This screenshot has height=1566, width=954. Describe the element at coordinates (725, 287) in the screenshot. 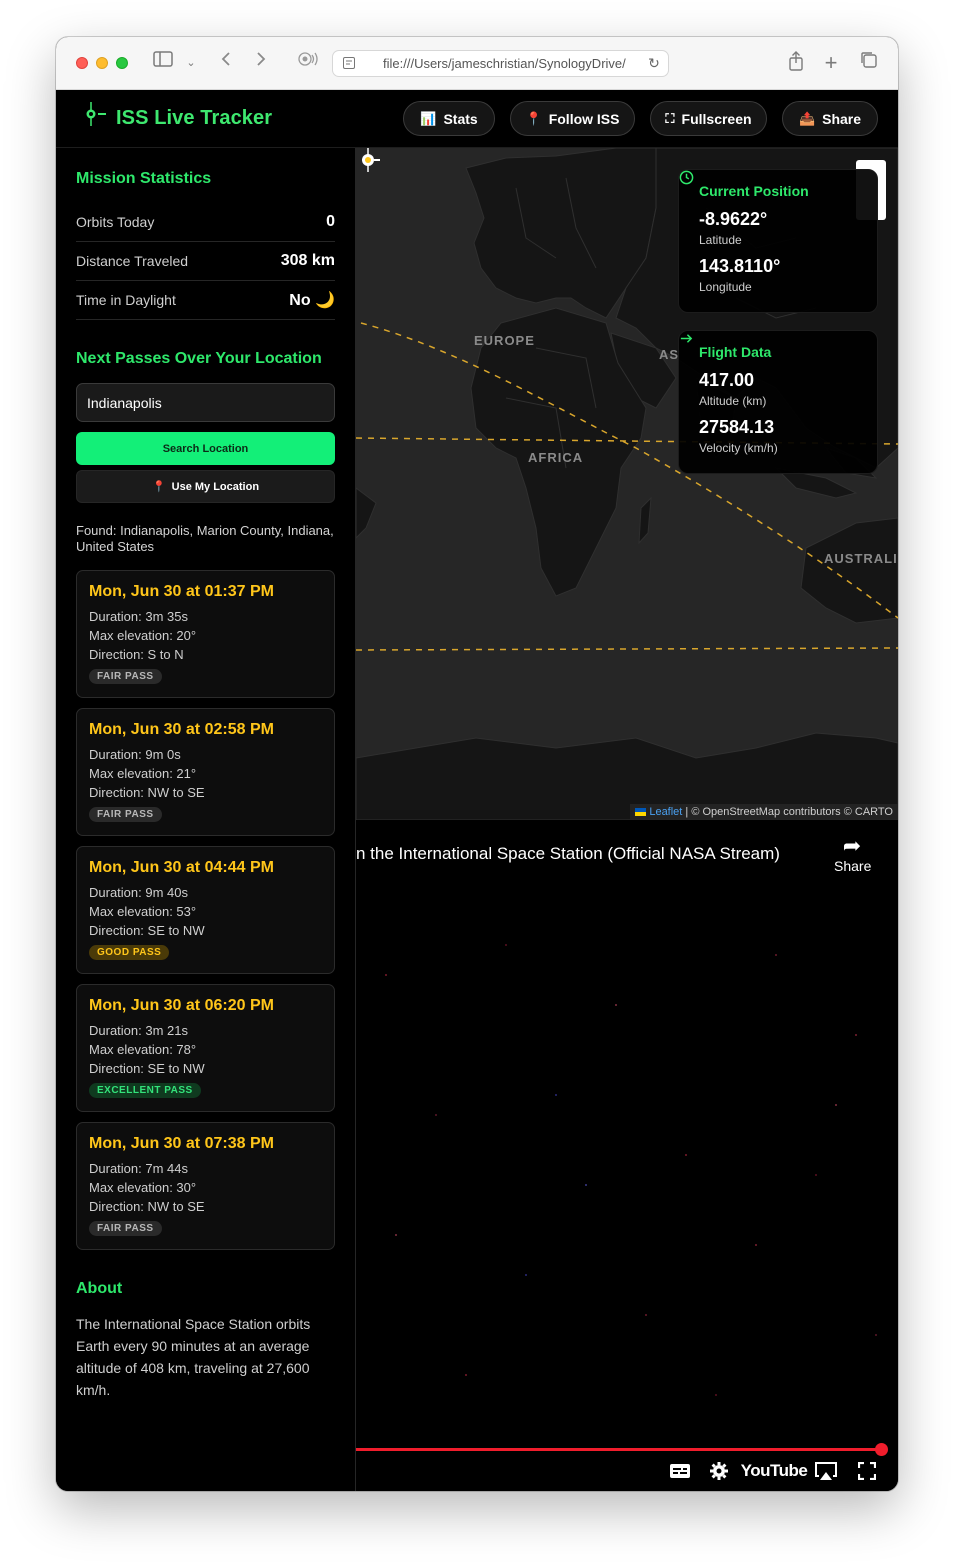

I see `longitude-label: Longitude` at that location.